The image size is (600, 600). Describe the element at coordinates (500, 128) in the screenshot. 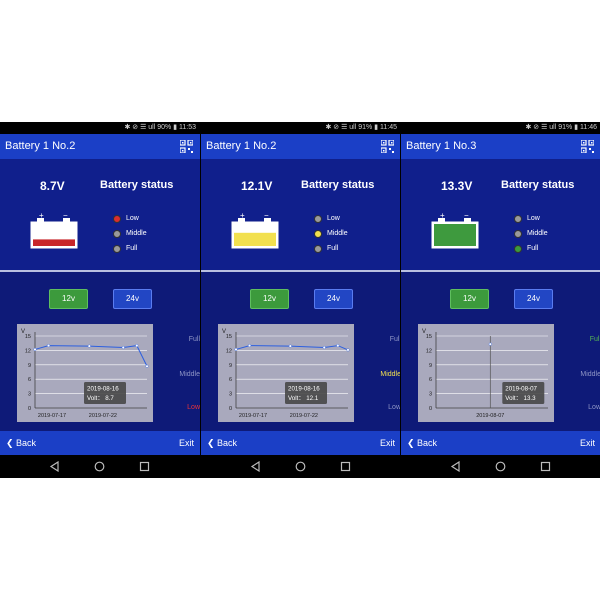

I see `status-bar: ✱ ⊘ ☰ ull 91% ▮ 11:46` at that location.